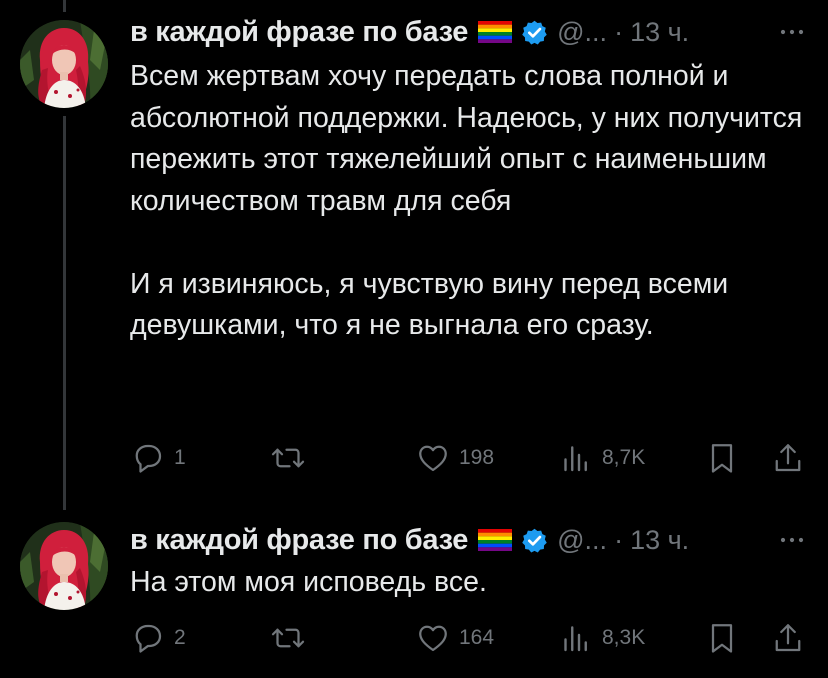 The width and height of the screenshot is (828, 678). What do you see at coordinates (180, 637) in the screenshot?
I see `reply-count: 2` at bounding box center [180, 637].